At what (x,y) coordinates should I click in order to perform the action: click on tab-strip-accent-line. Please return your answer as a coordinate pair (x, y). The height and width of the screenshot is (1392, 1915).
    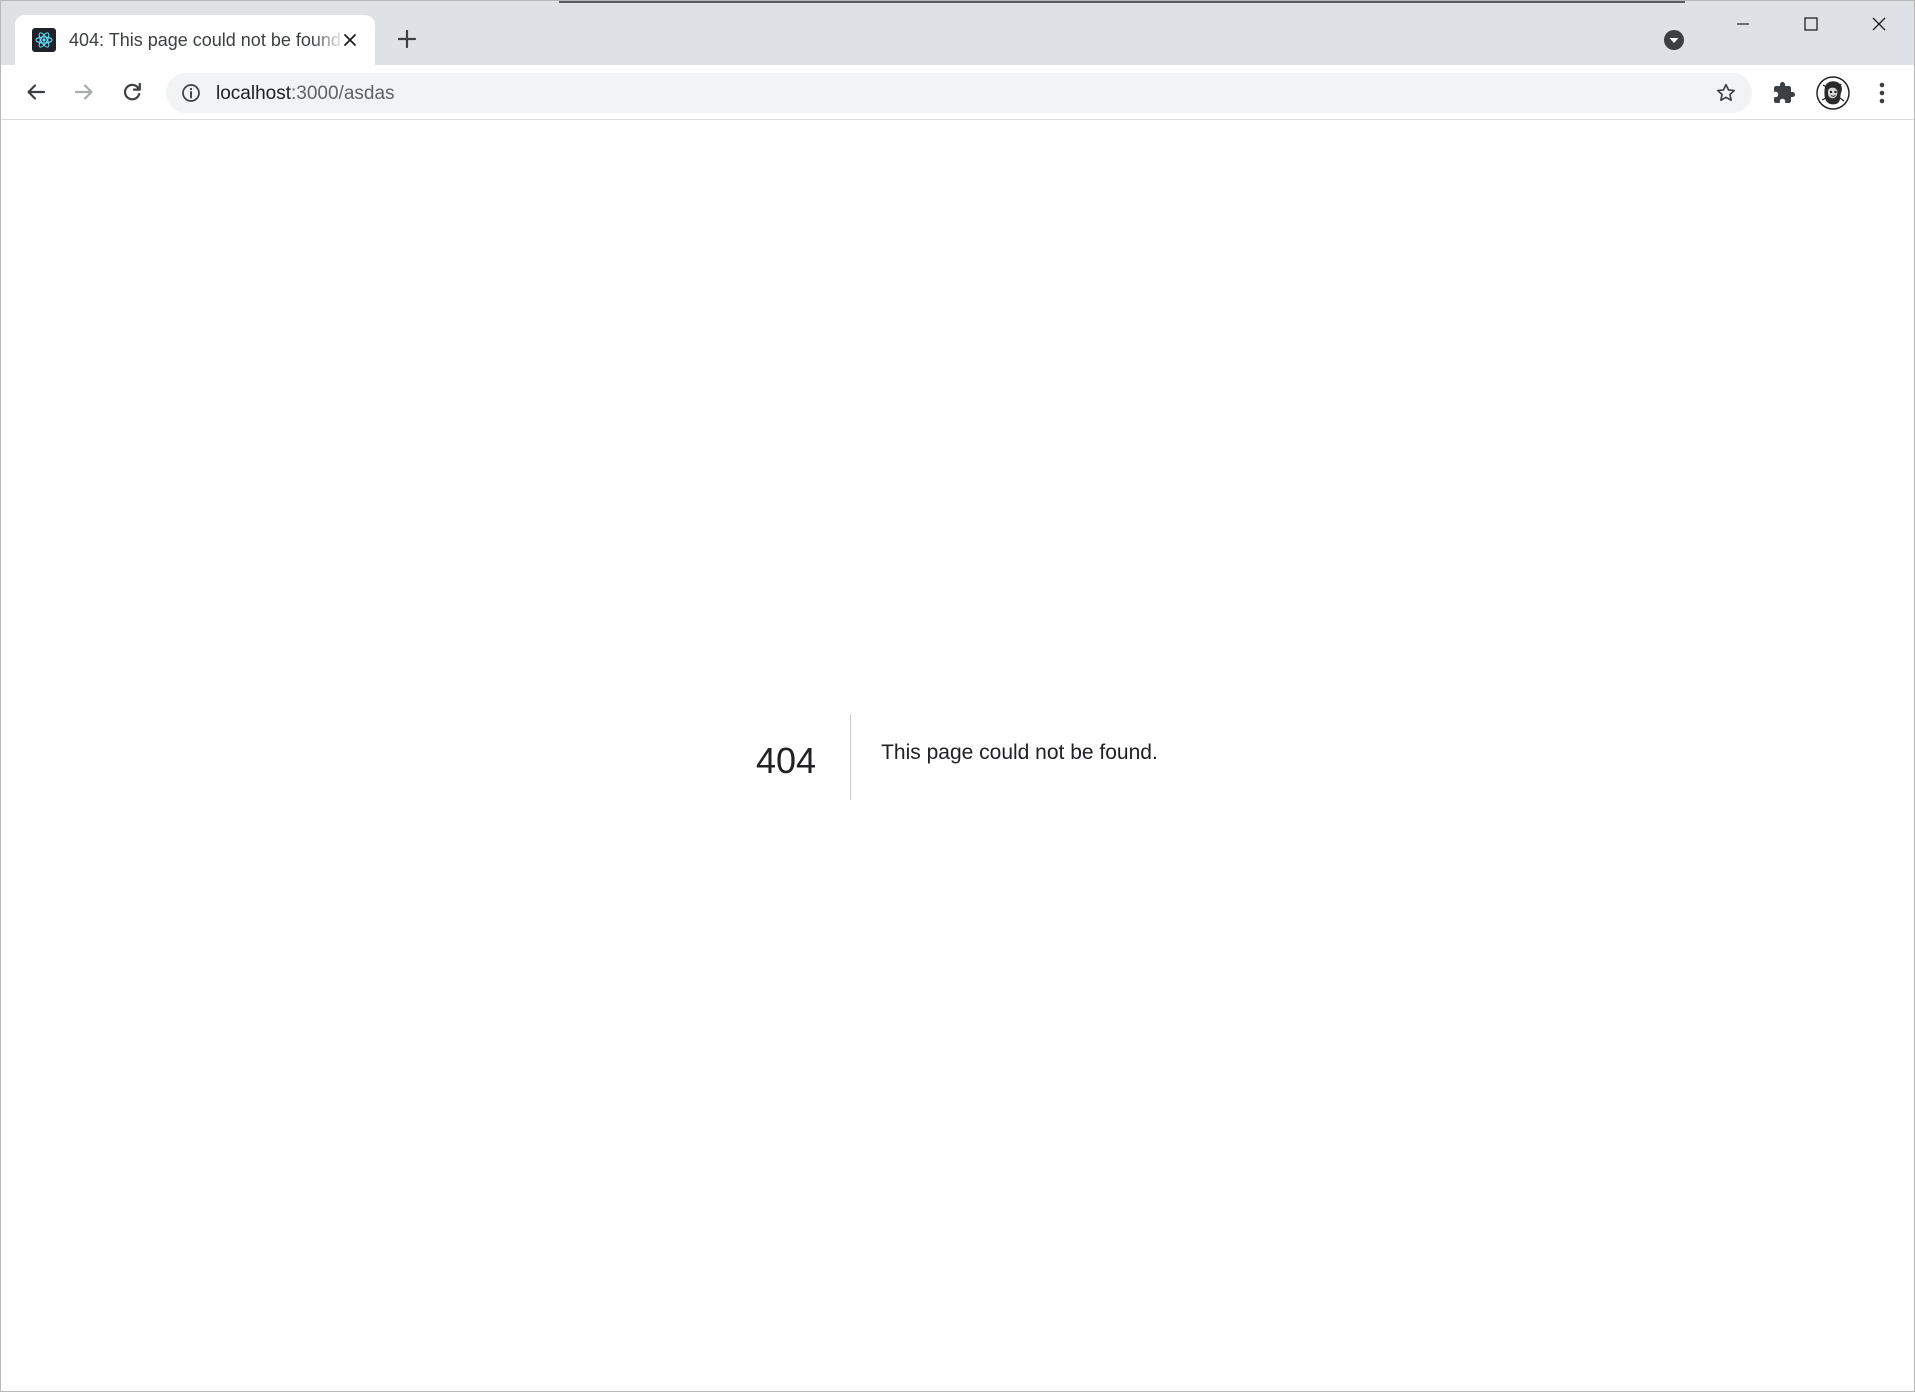
    Looking at the image, I should click on (1122, 2).